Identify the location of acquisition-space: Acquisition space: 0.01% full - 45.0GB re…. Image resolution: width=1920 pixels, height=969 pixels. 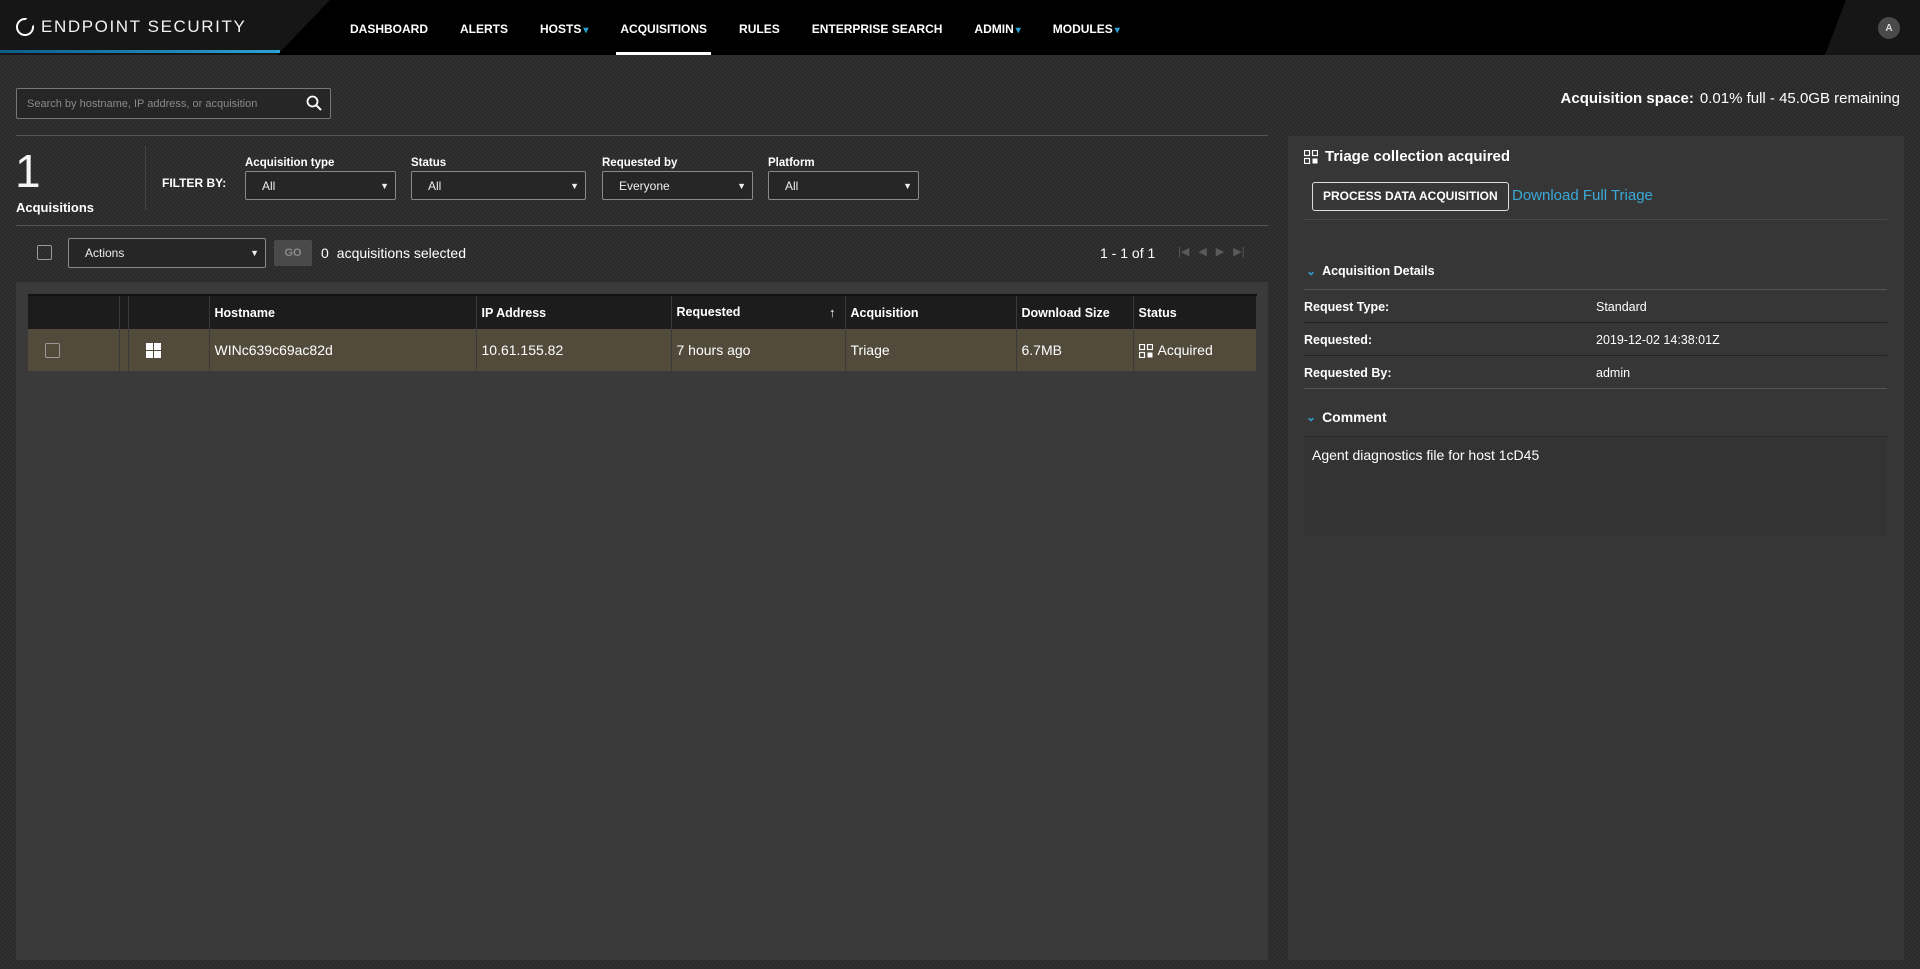
(1730, 98).